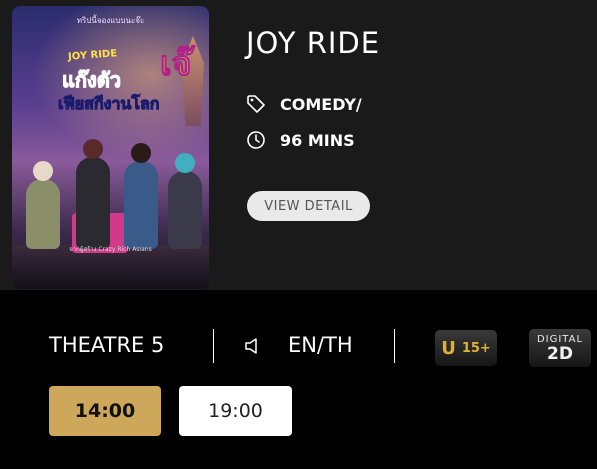  What do you see at coordinates (176, 64) in the screenshot?
I see `poster-logo-th-2: เจ๊` at bounding box center [176, 64].